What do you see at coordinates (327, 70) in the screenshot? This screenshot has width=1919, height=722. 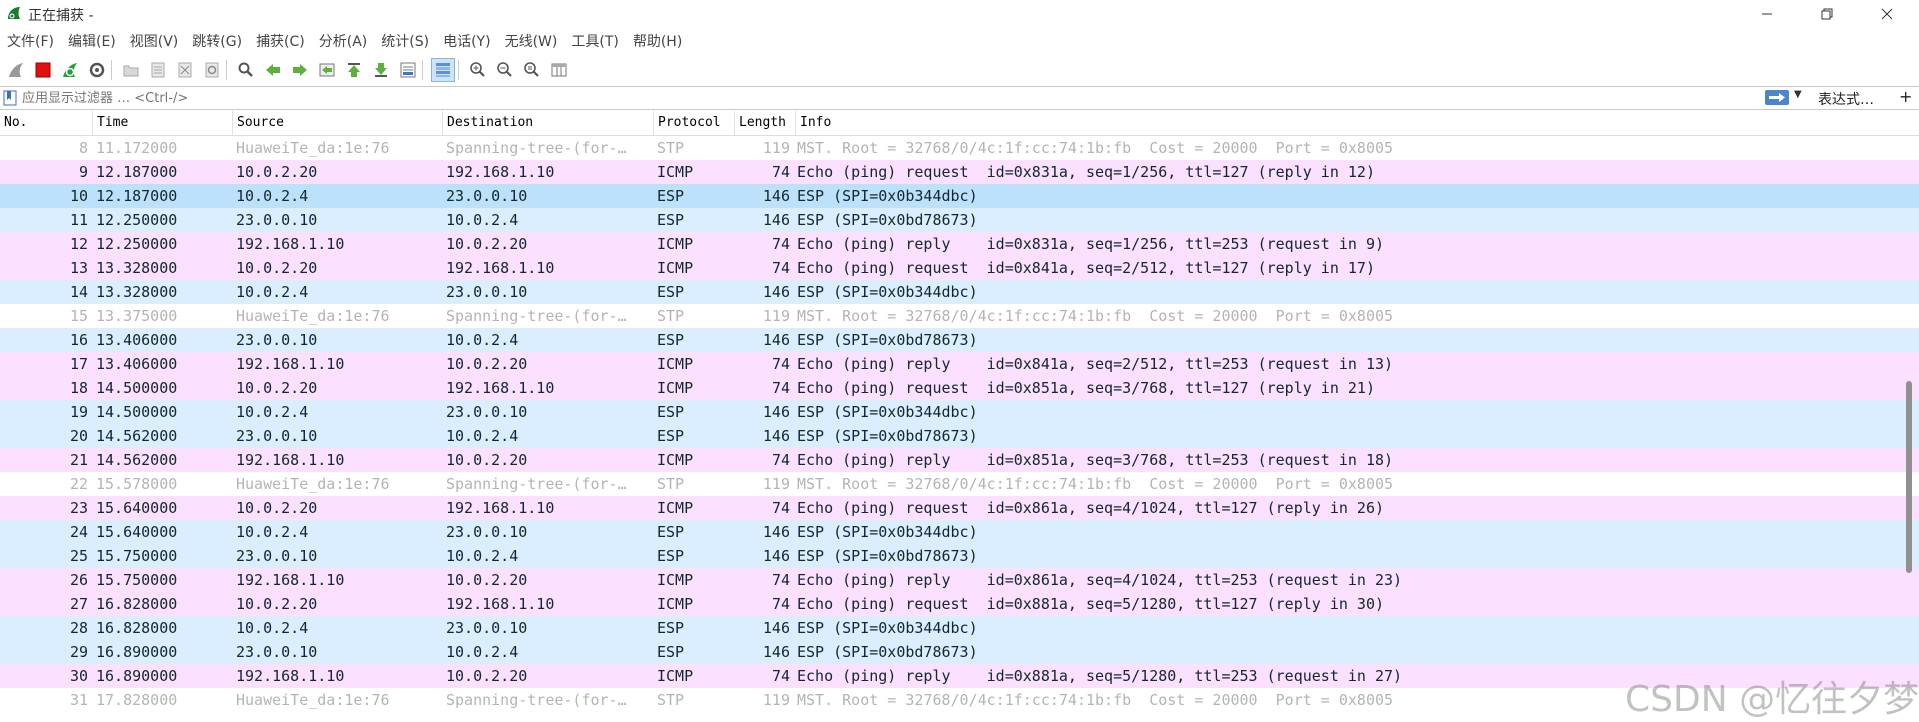 I see `go-to-packet-button` at bounding box center [327, 70].